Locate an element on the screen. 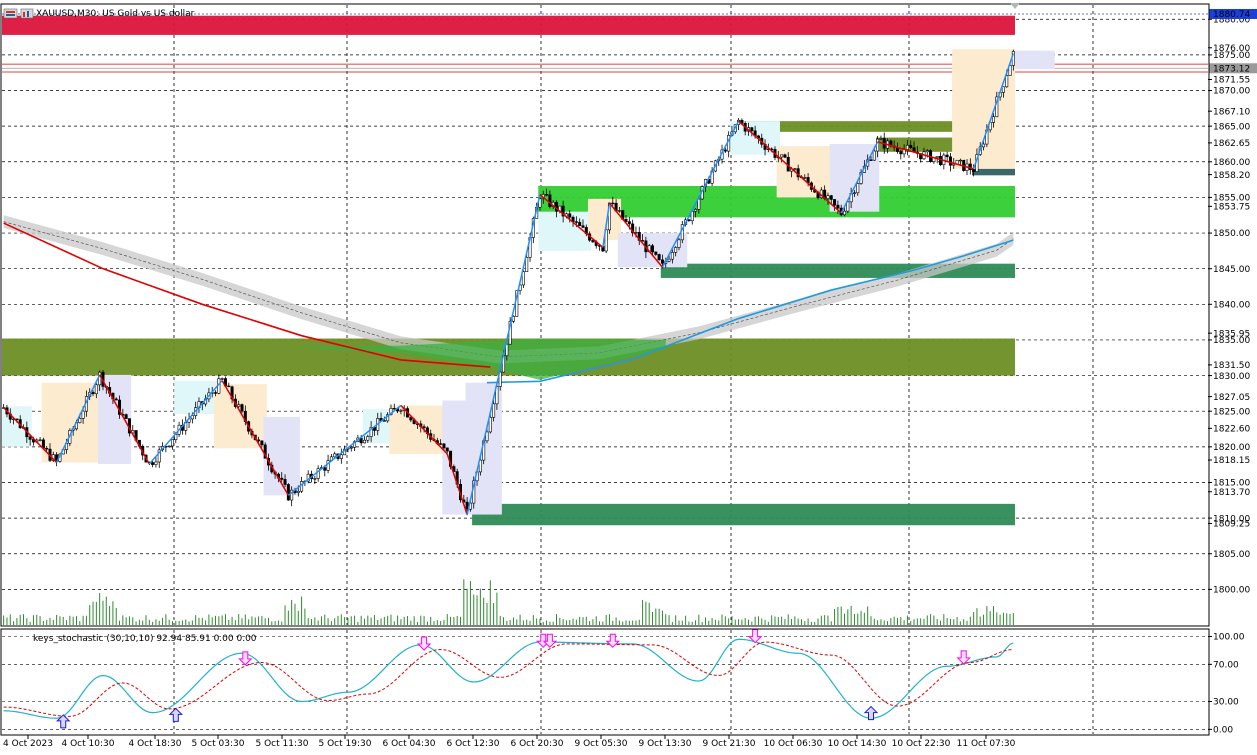 The width and height of the screenshot is (1257, 755). x-tick-label: 11 Oct 07:30 is located at coordinates (986, 744).